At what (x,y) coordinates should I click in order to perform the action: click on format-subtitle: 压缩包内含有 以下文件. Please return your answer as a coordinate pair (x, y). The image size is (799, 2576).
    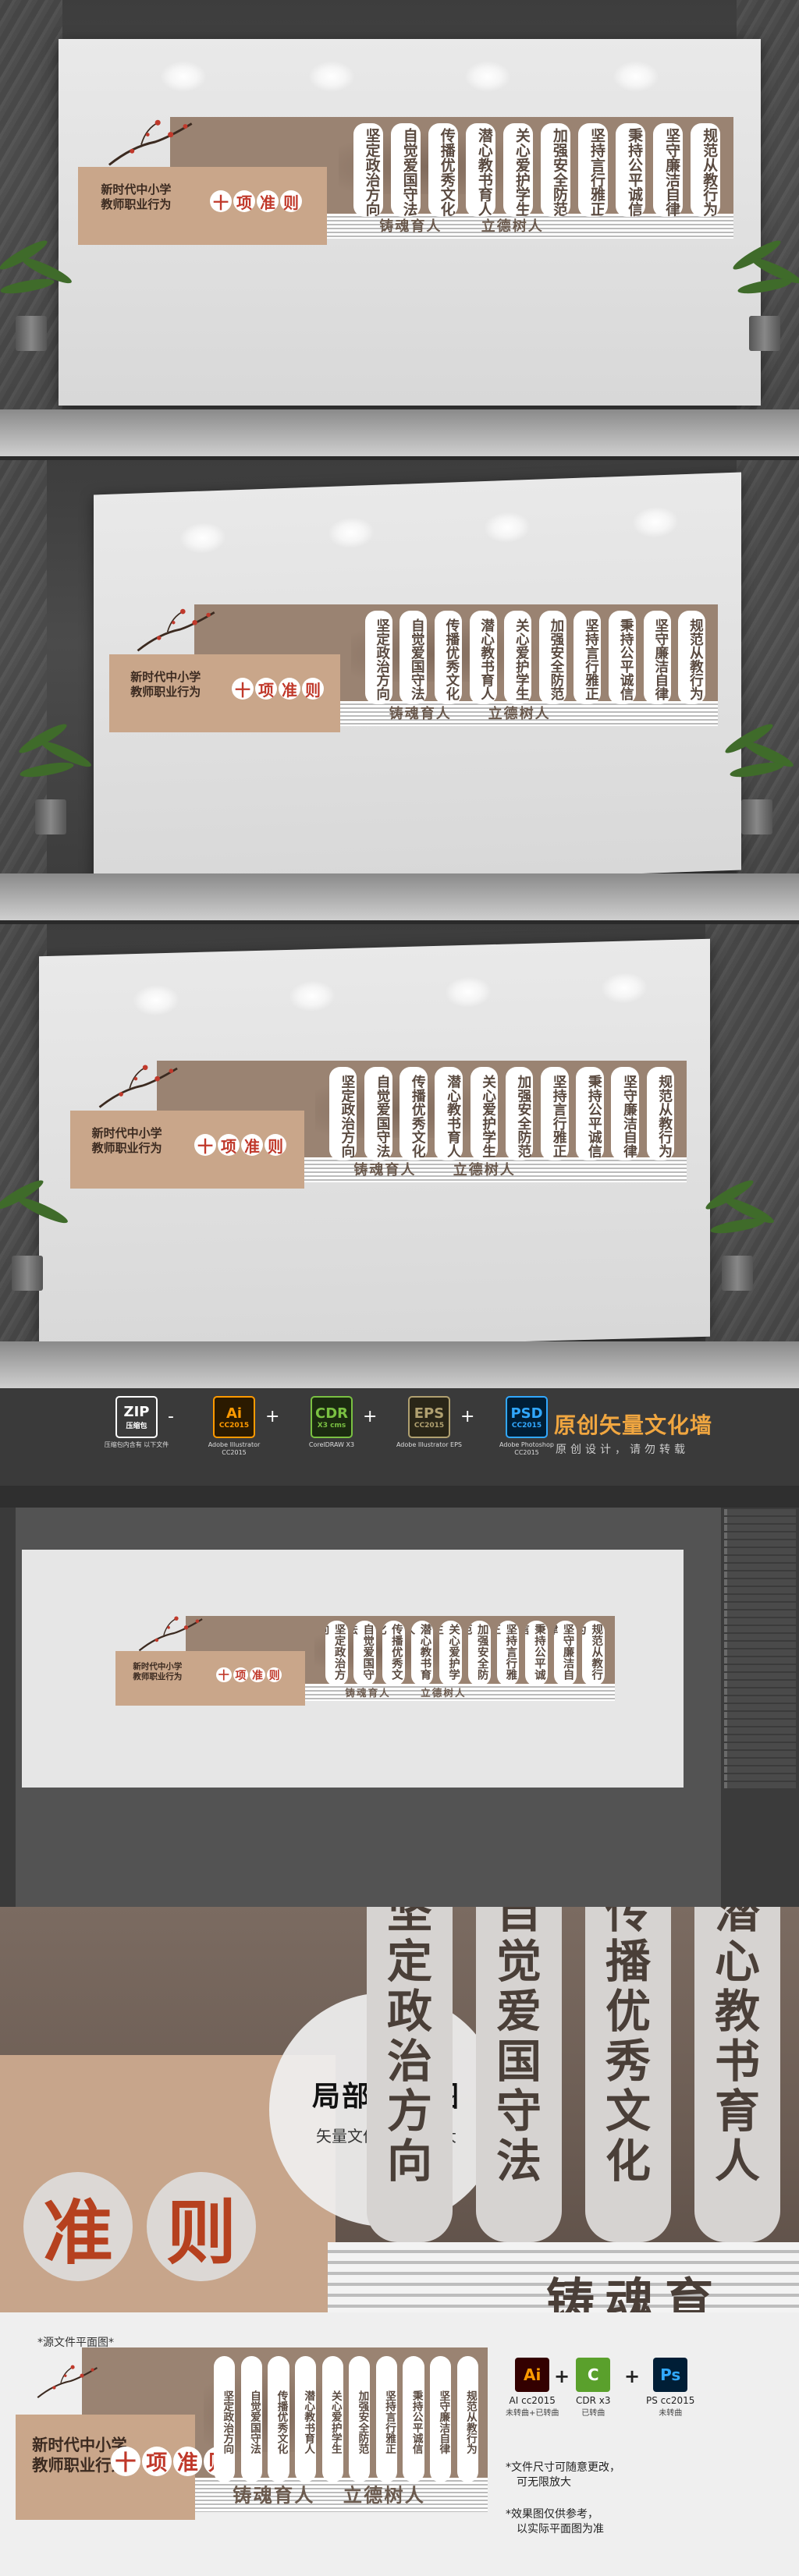
    Looking at the image, I should click on (136, 1444).